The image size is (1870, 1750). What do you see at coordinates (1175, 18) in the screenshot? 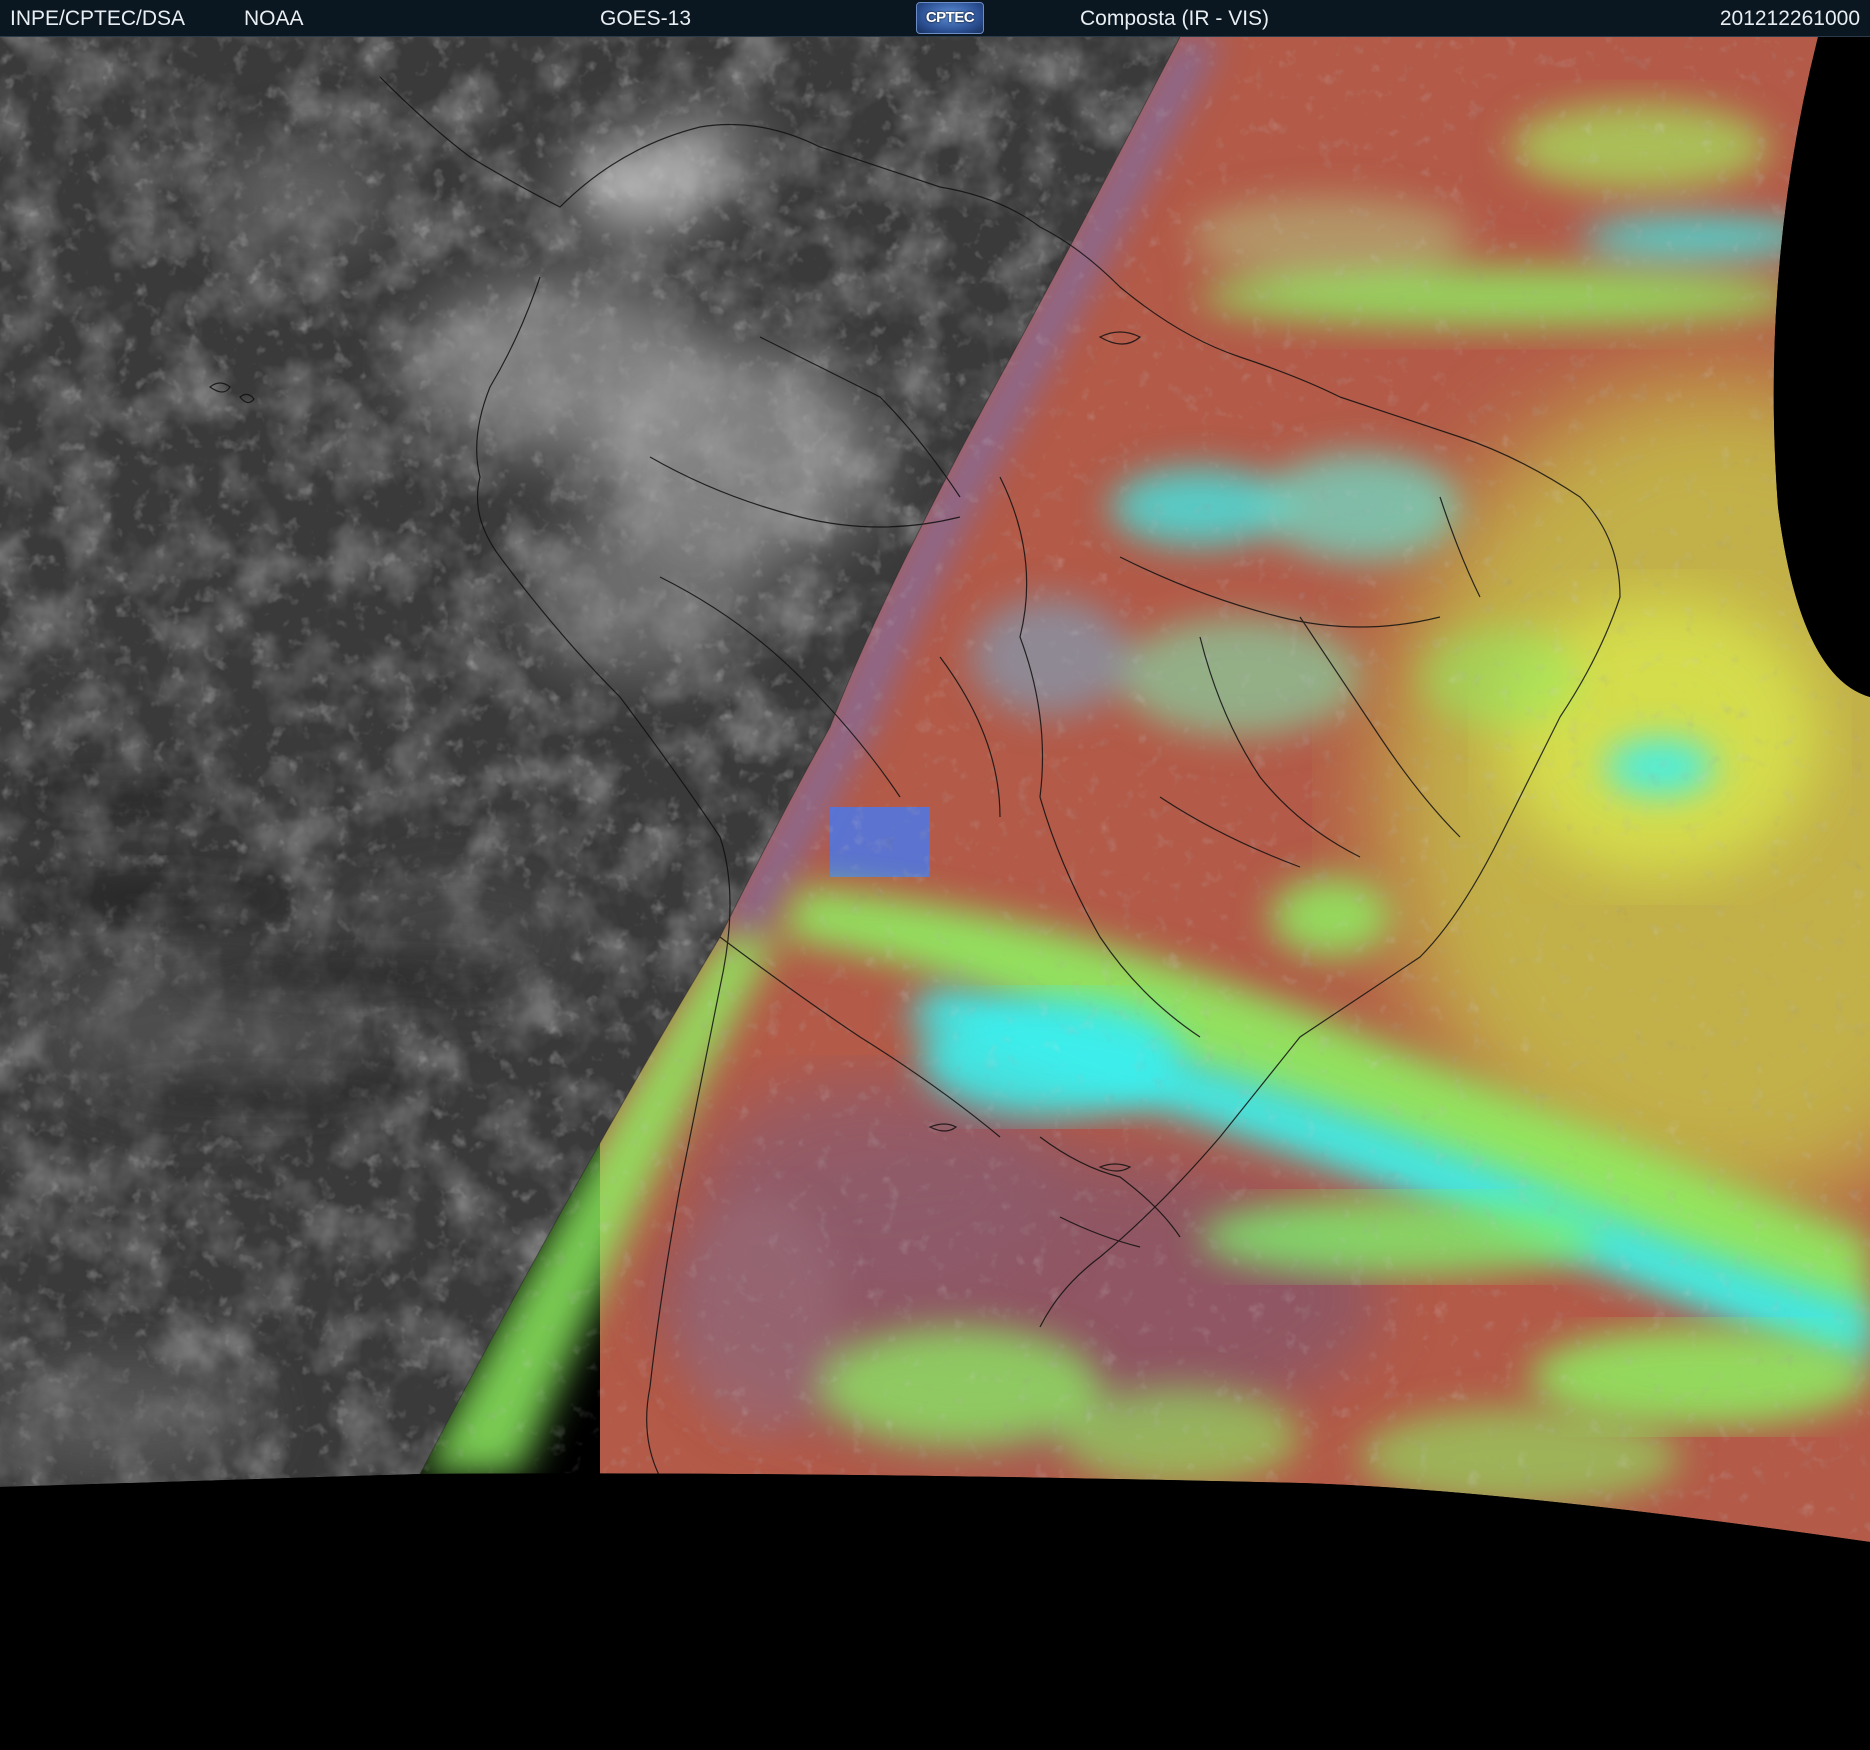
I see `product-label: Composta (IR - VIS)` at bounding box center [1175, 18].